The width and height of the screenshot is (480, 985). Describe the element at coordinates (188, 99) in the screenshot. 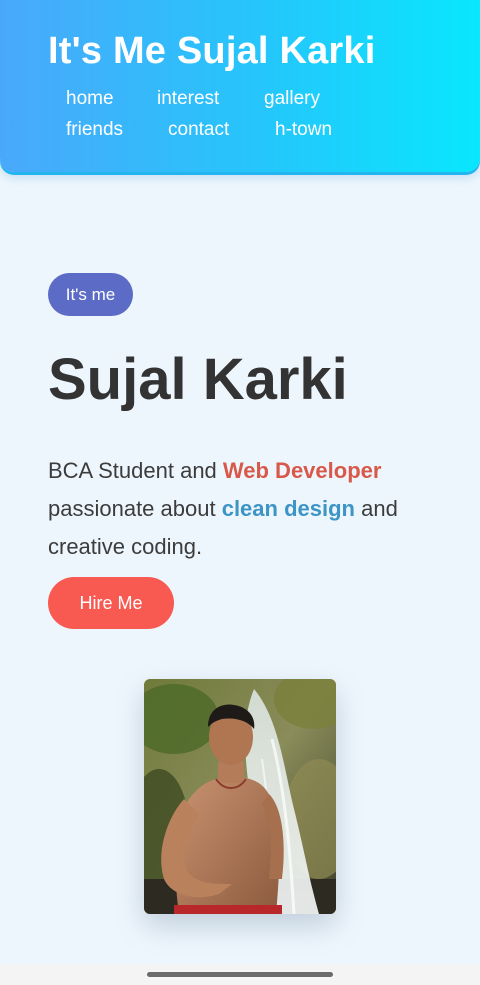

I see `nav-link-interest: interest` at that location.